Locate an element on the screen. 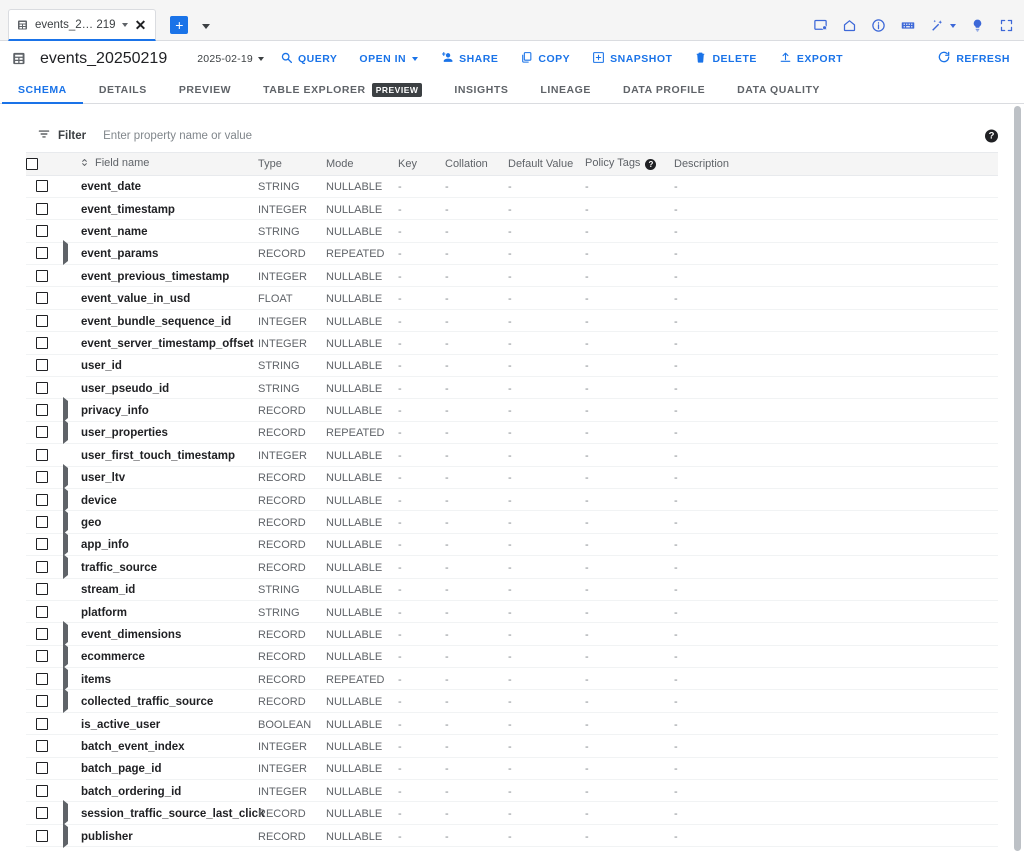 The width and height of the screenshot is (1024, 854). table-row: is_active_user BOOLEAN NULLABLE - - - - - is located at coordinates (512, 723).